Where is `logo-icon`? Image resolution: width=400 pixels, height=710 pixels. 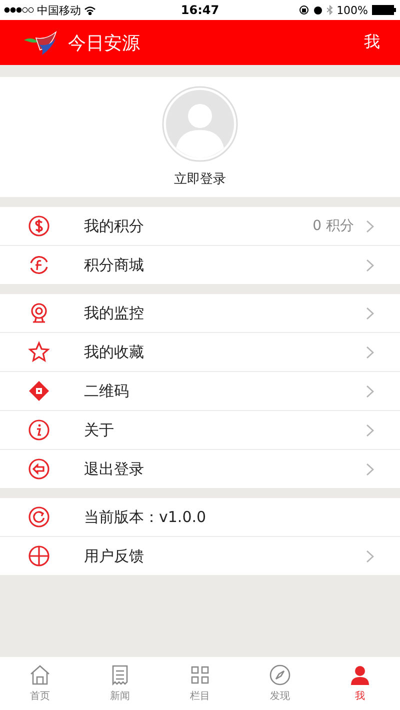
logo-icon is located at coordinates (40, 43).